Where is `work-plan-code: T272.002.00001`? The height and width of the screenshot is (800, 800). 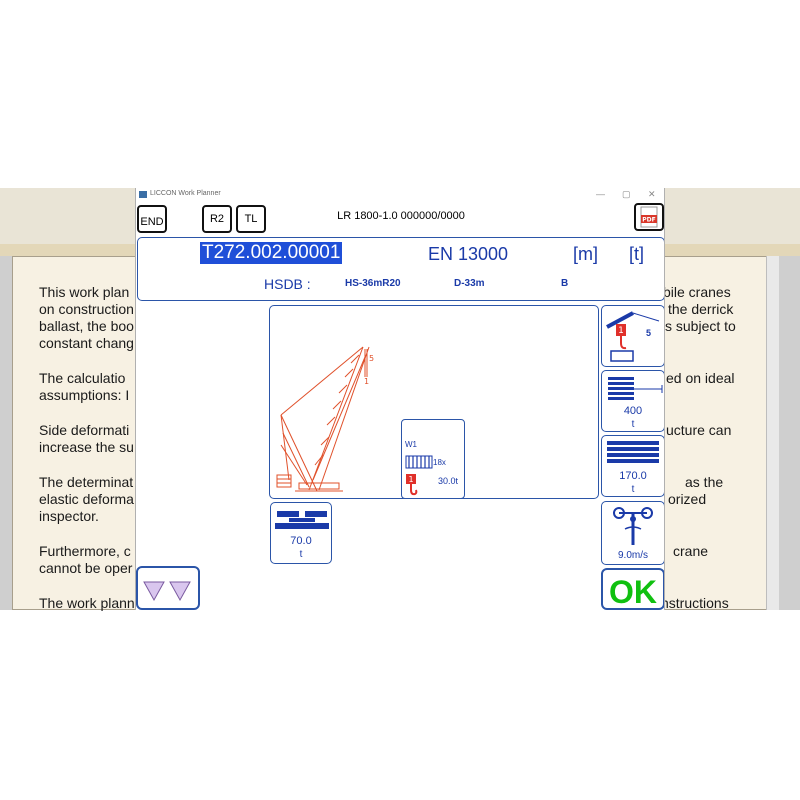
work-plan-code: T272.002.00001 is located at coordinates (271, 253).